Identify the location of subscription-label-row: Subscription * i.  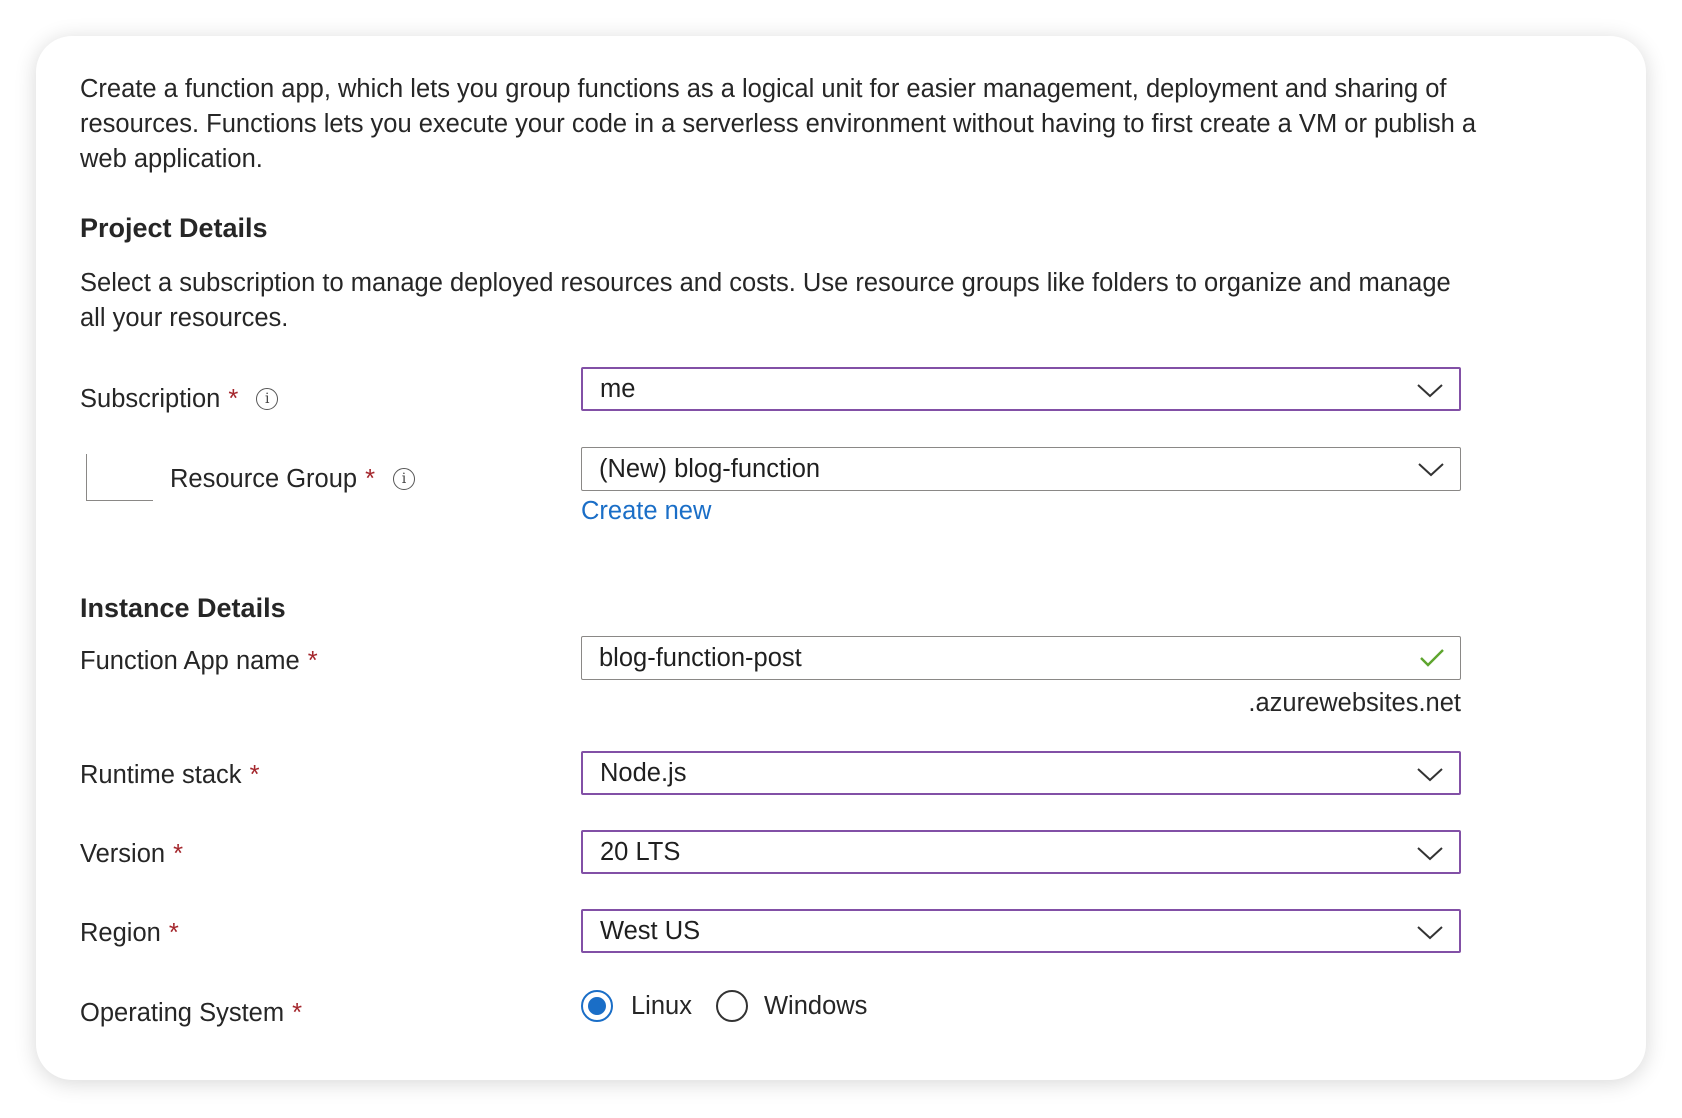
(179, 399).